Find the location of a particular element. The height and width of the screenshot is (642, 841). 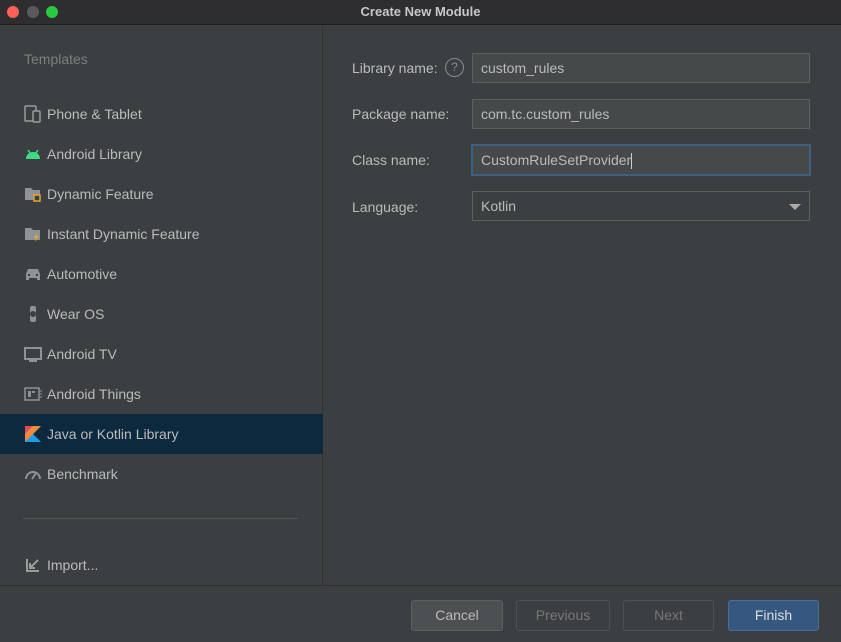

maximize-window-button is located at coordinates (52, 12).